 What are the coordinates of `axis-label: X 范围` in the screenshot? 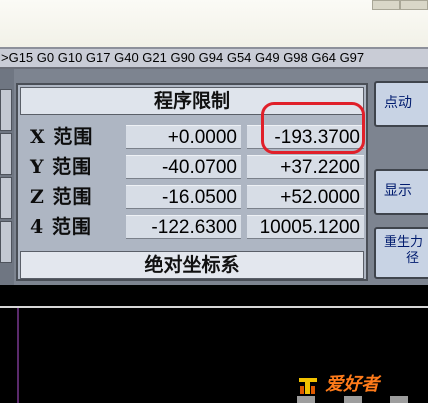 It's located at (62, 137).